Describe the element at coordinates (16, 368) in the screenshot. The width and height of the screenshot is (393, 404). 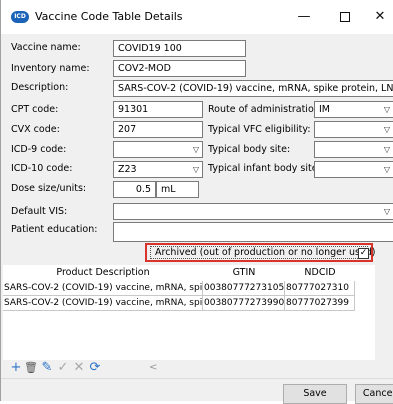
I see `add-icon: +` at that location.